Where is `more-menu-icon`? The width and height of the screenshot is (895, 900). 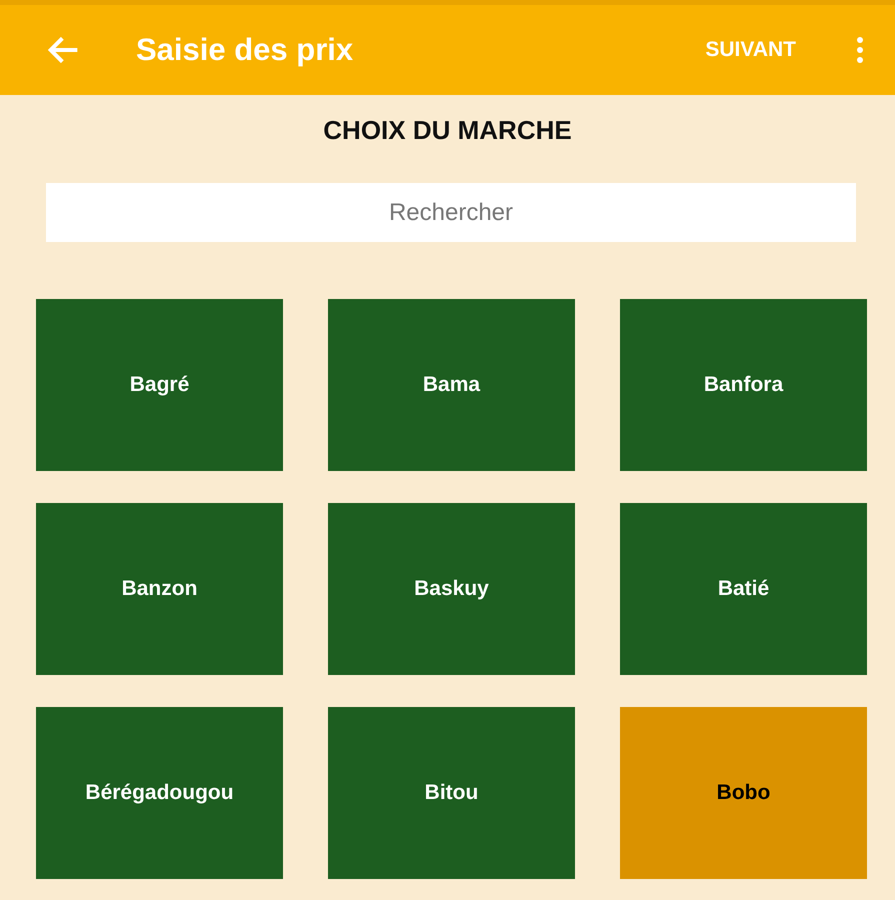 more-menu-icon is located at coordinates (860, 50).